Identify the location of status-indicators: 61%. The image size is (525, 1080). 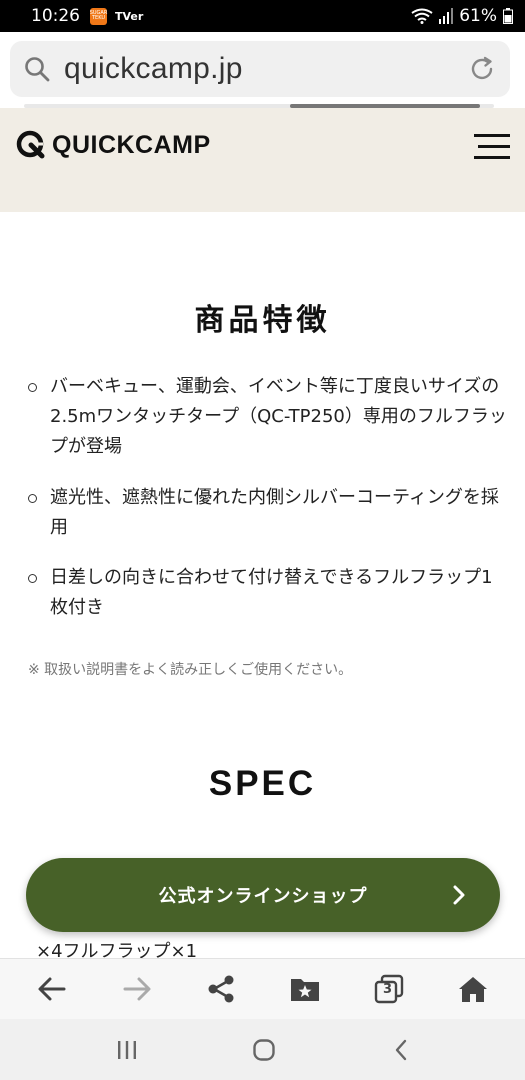
(462, 16).